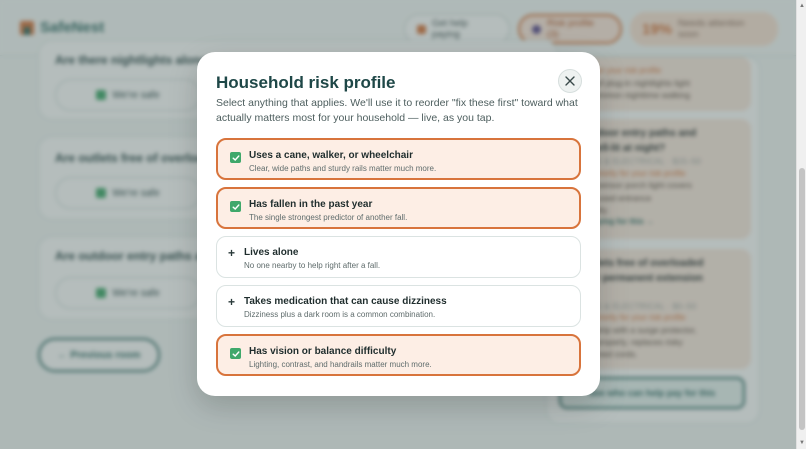 This screenshot has width=806, height=449. What do you see at coordinates (323, 351) in the screenshot?
I see `option-label: Has vision or balance difficulty` at bounding box center [323, 351].